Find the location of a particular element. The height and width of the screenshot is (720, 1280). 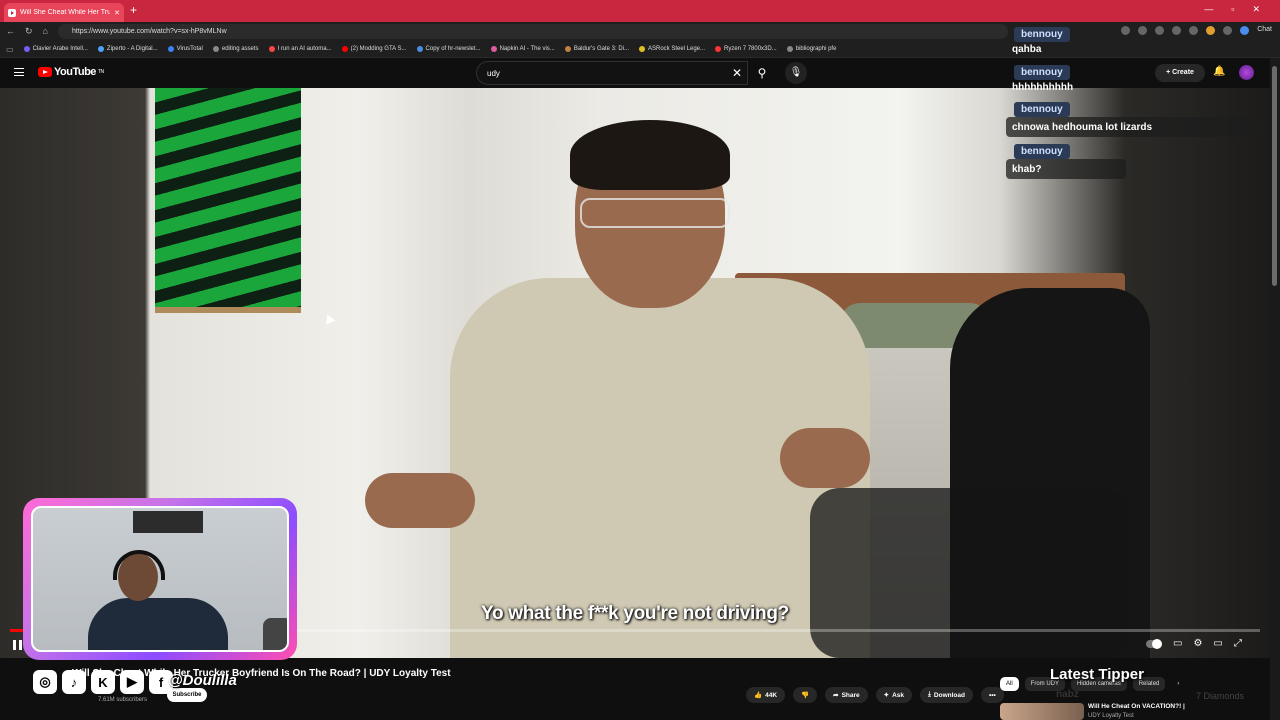

chat-text: hhhhhhhhhh is located at coordinates (1043, 87).